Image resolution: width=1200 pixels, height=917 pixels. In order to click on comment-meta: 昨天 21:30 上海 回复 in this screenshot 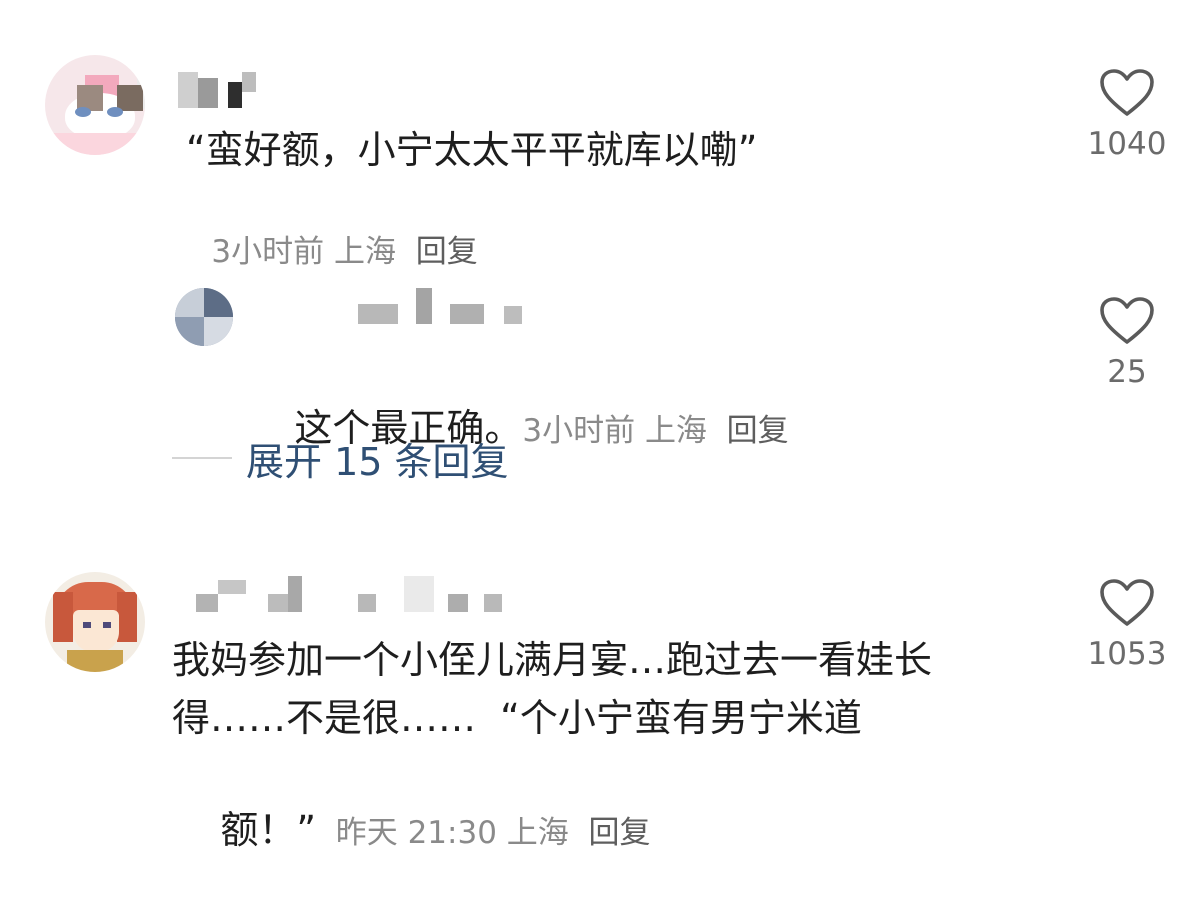, I will do `click(483, 833)`.